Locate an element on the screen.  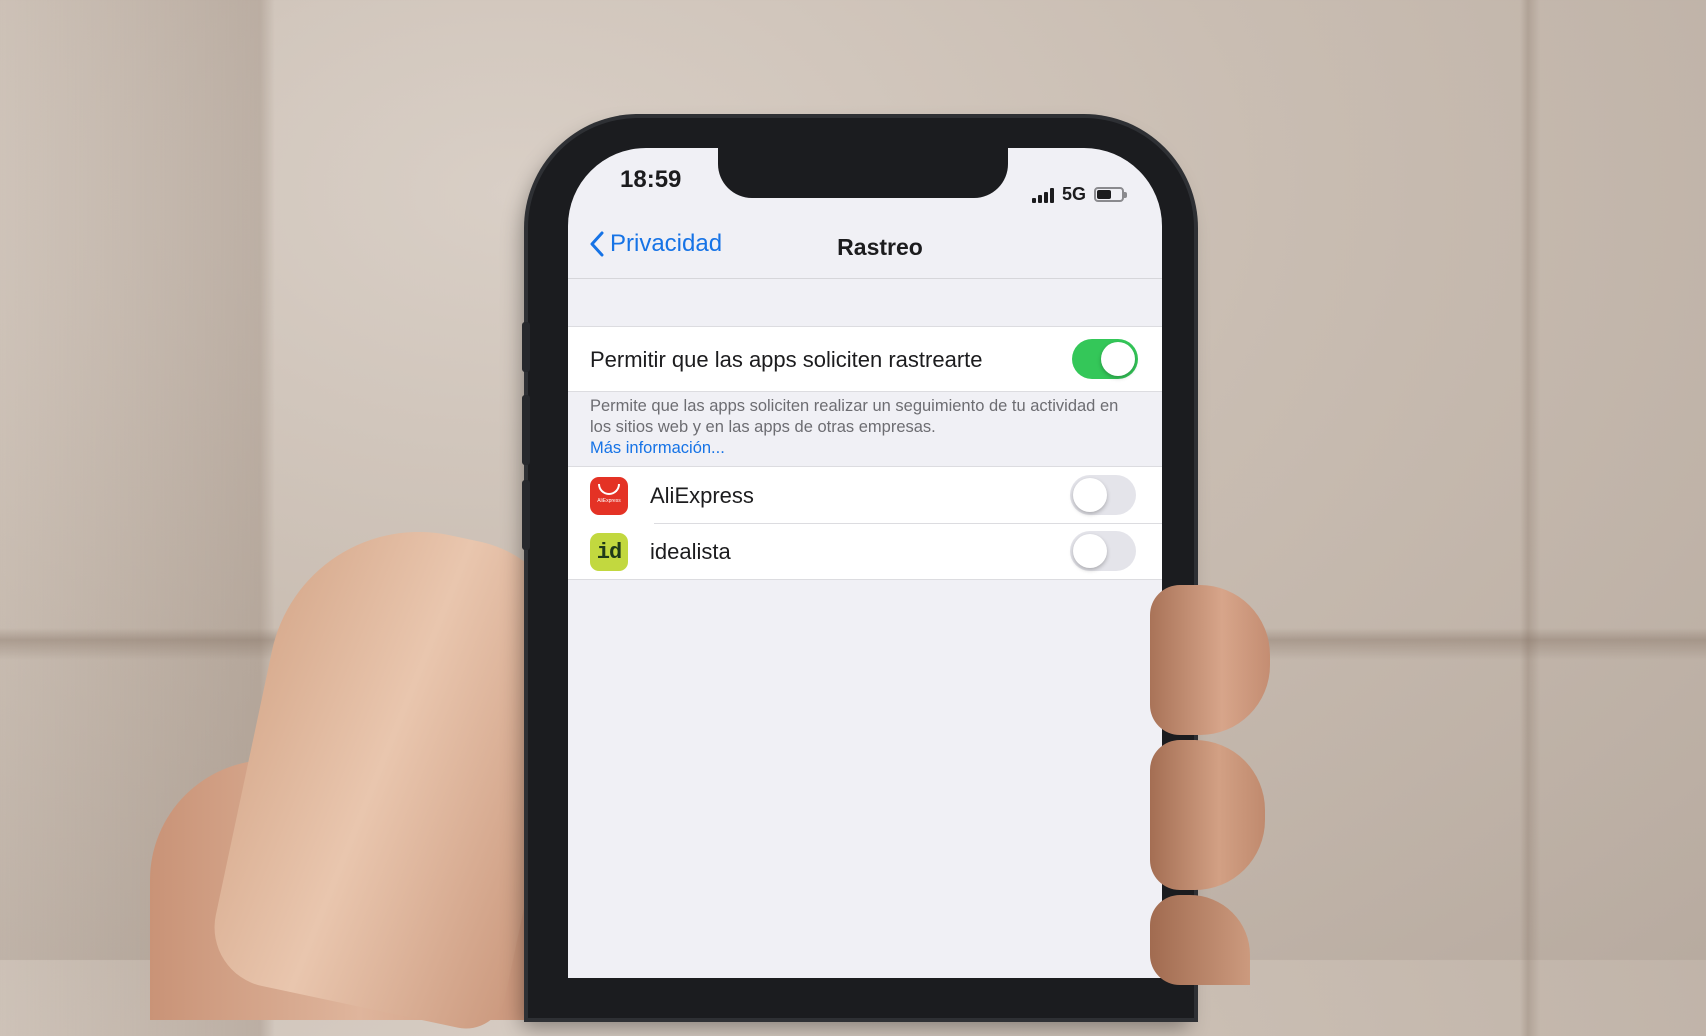
list-item-aliexpress: AliExpress AliExpress is located at coordinates (865, 495).